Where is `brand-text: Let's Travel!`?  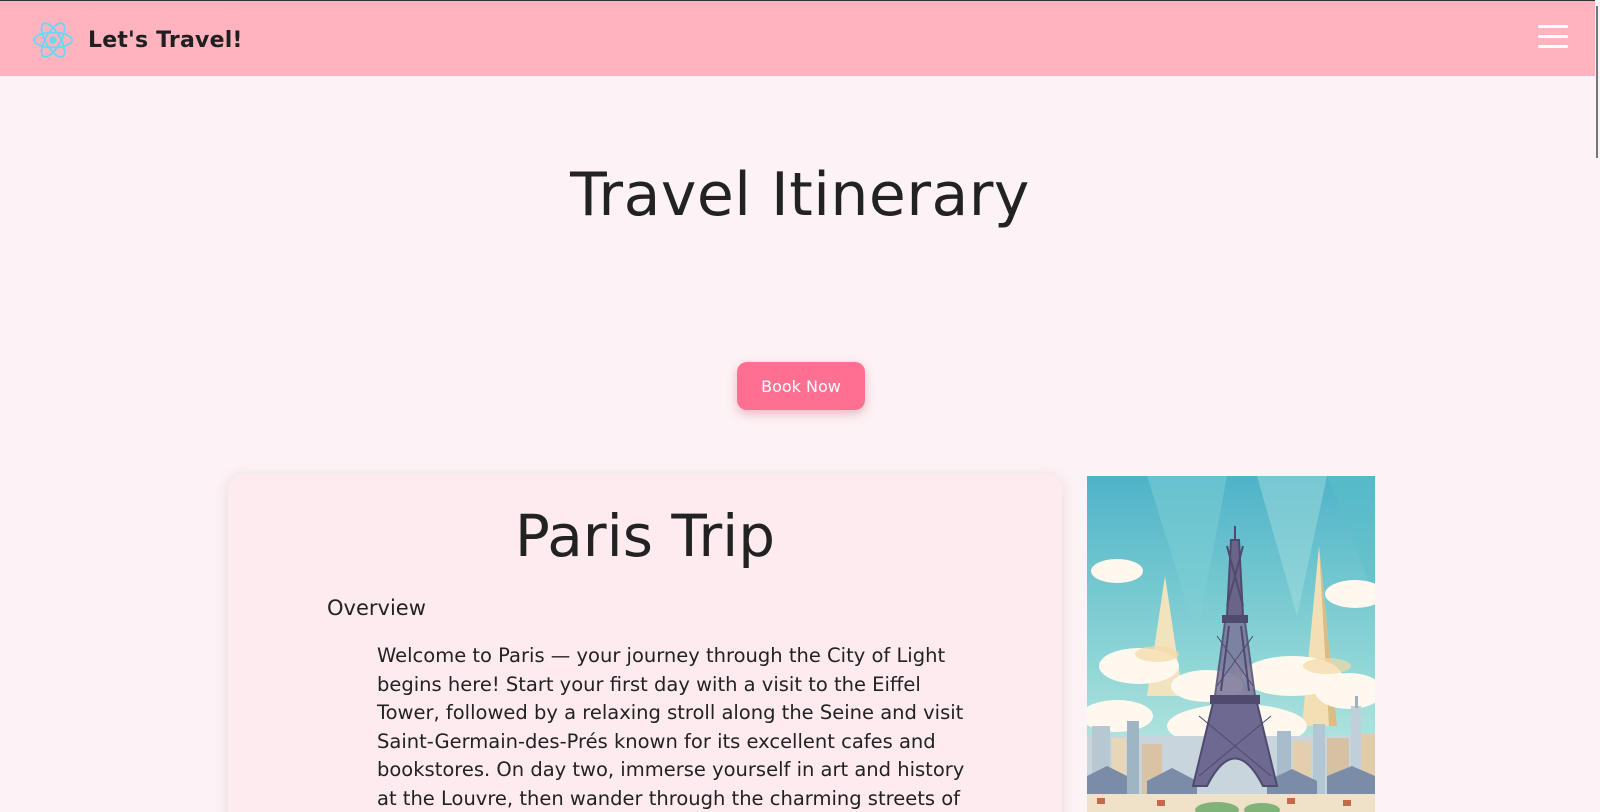 brand-text: Let's Travel! is located at coordinates (165, 40).